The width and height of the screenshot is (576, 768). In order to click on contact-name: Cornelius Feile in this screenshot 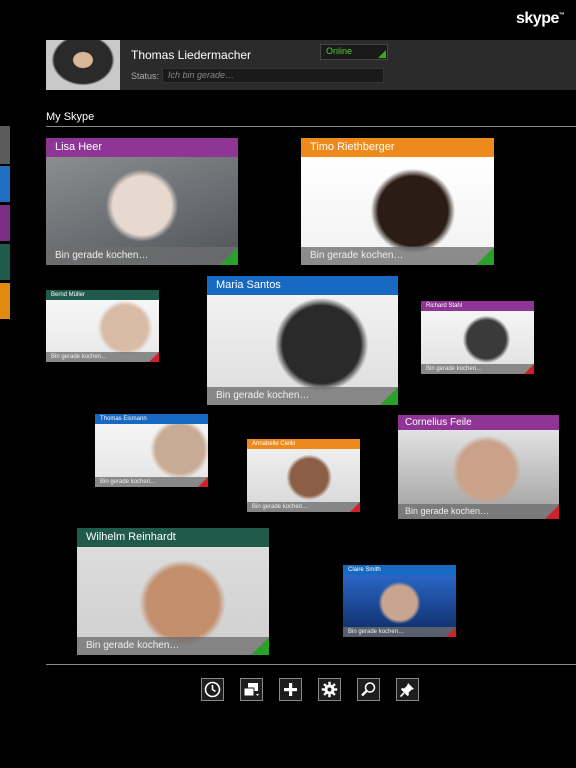, I will do `click(478, 422)`.